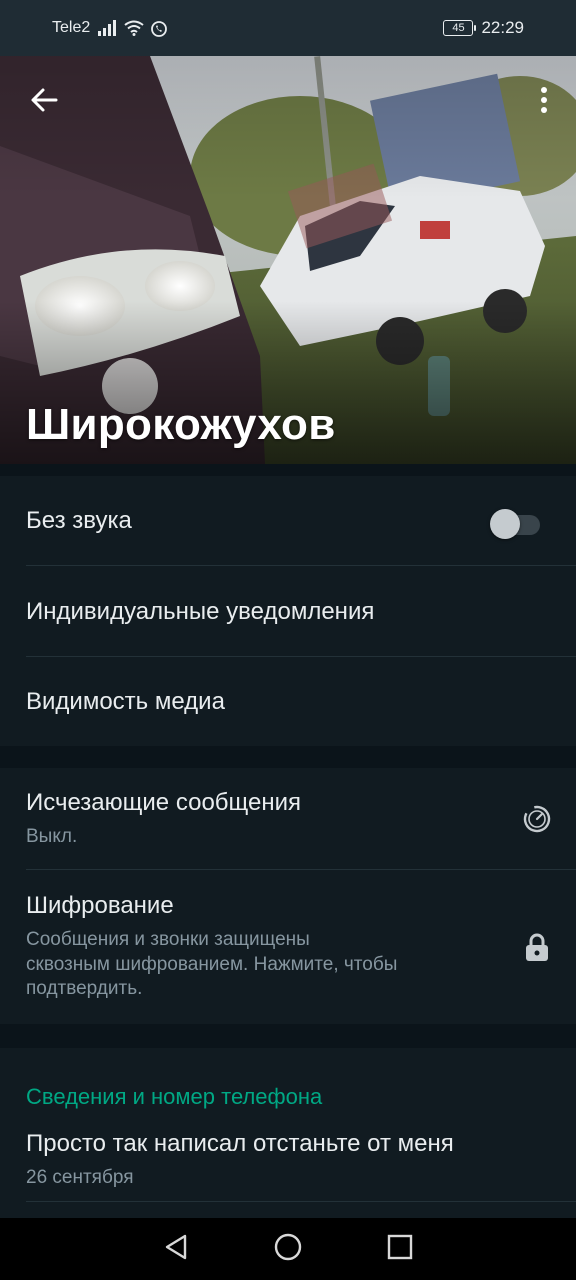 The image size is (576, 1280). Describe the element at coordinates (288, 521) in the screenshot. I see `mute-row: Без звука` at that location.